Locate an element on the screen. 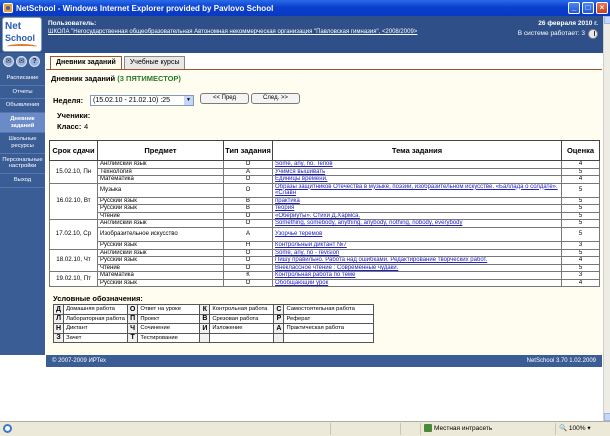  legend-description: Домашняя работа is located at coordinates (95, 309).